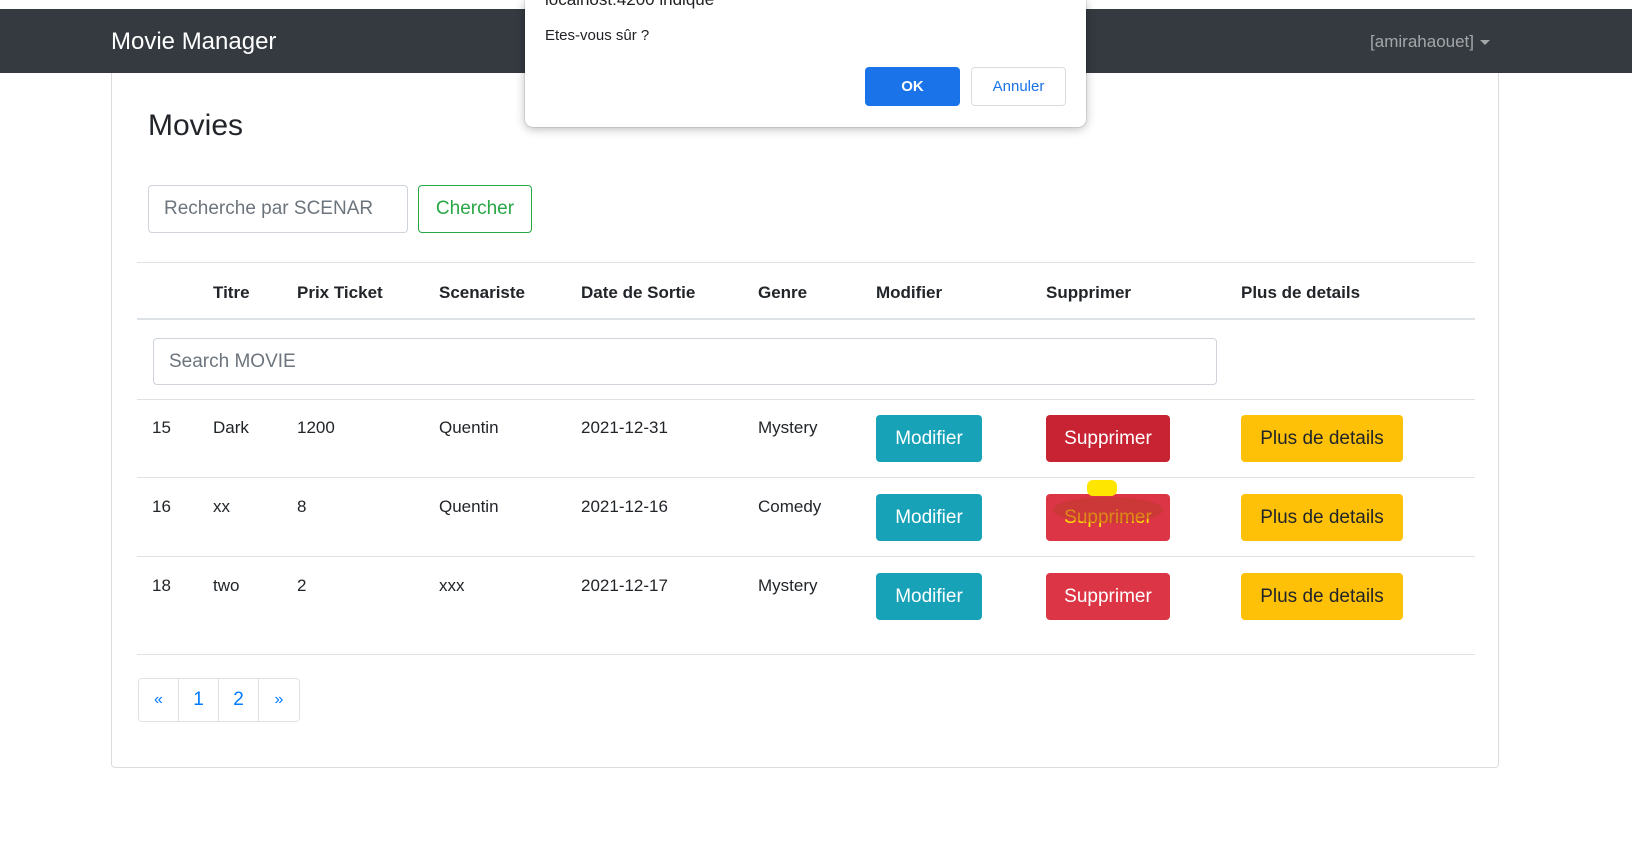 Image resolution: width=1632 pixels, height=850 pixels. I want to click on page-1: 1, so click(199, 700).